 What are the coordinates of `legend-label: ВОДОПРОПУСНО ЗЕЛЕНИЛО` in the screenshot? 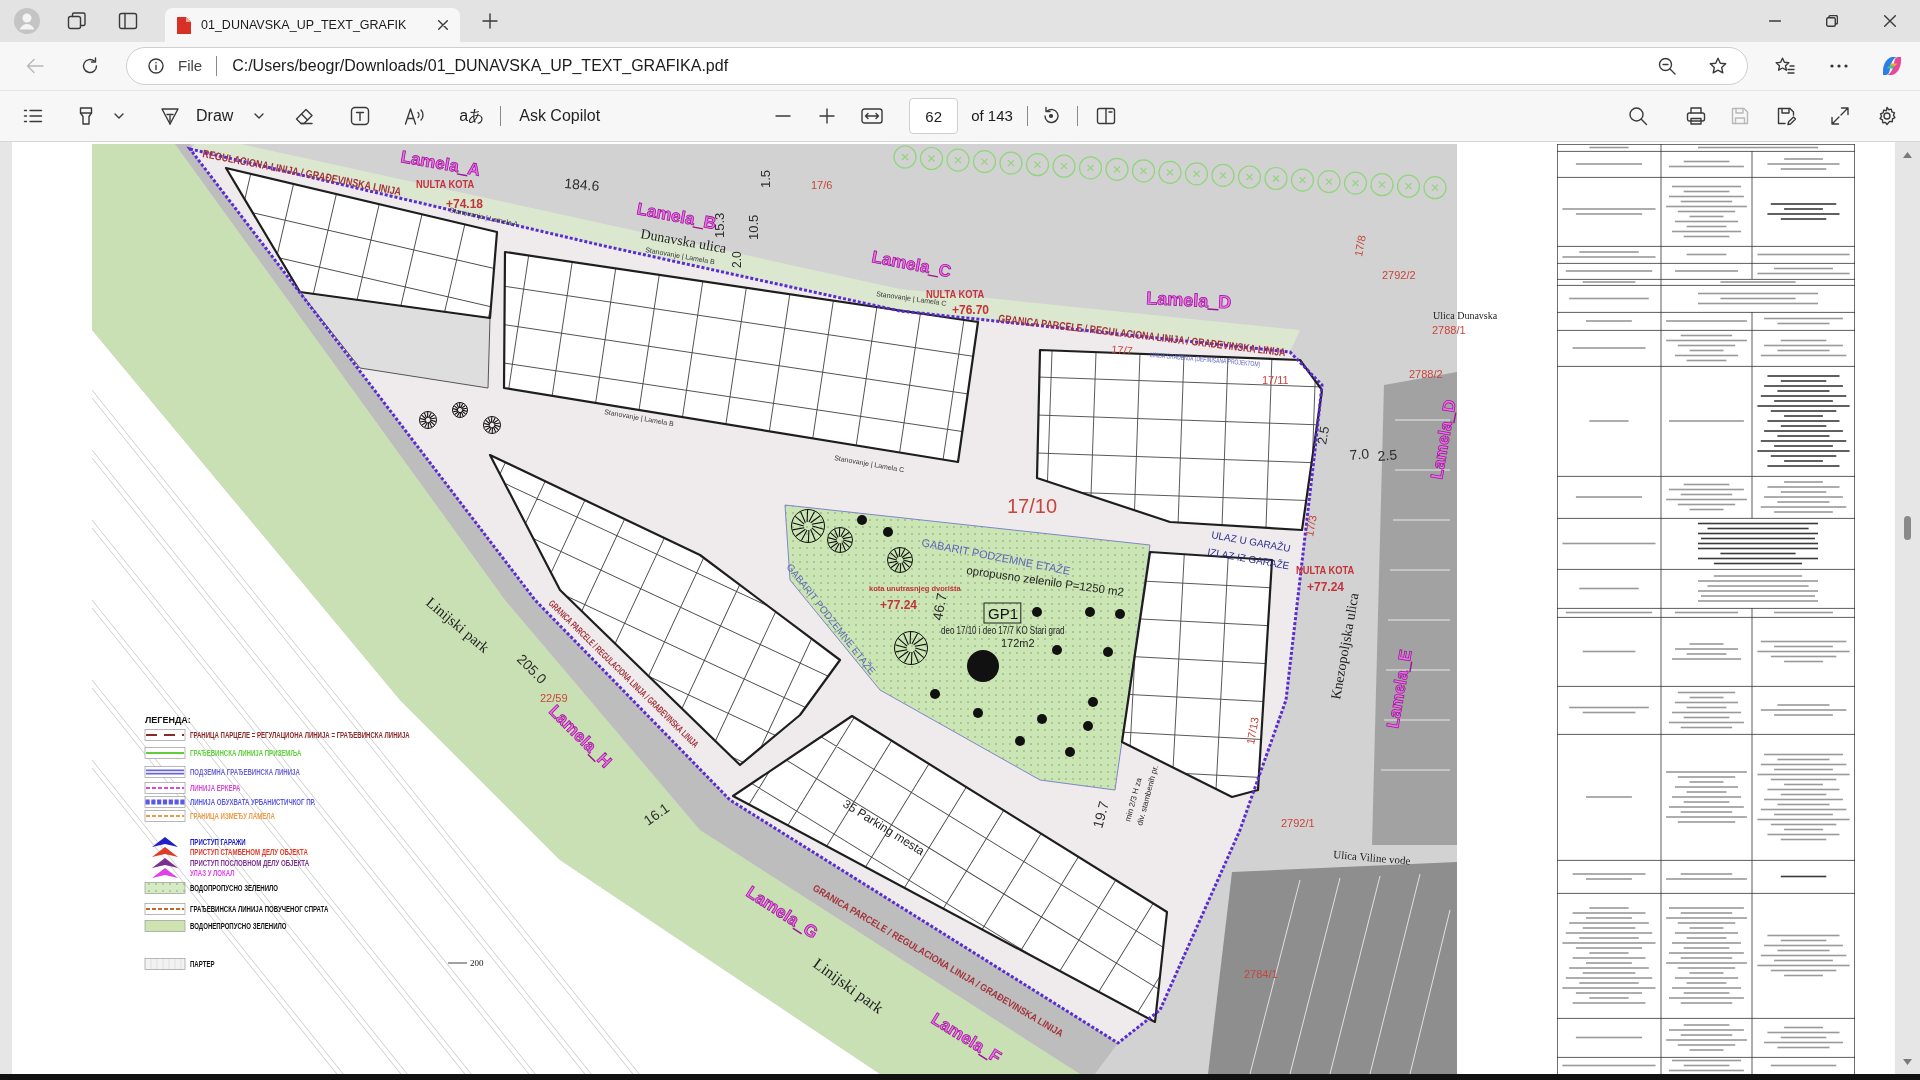 It's located at (234, 888).